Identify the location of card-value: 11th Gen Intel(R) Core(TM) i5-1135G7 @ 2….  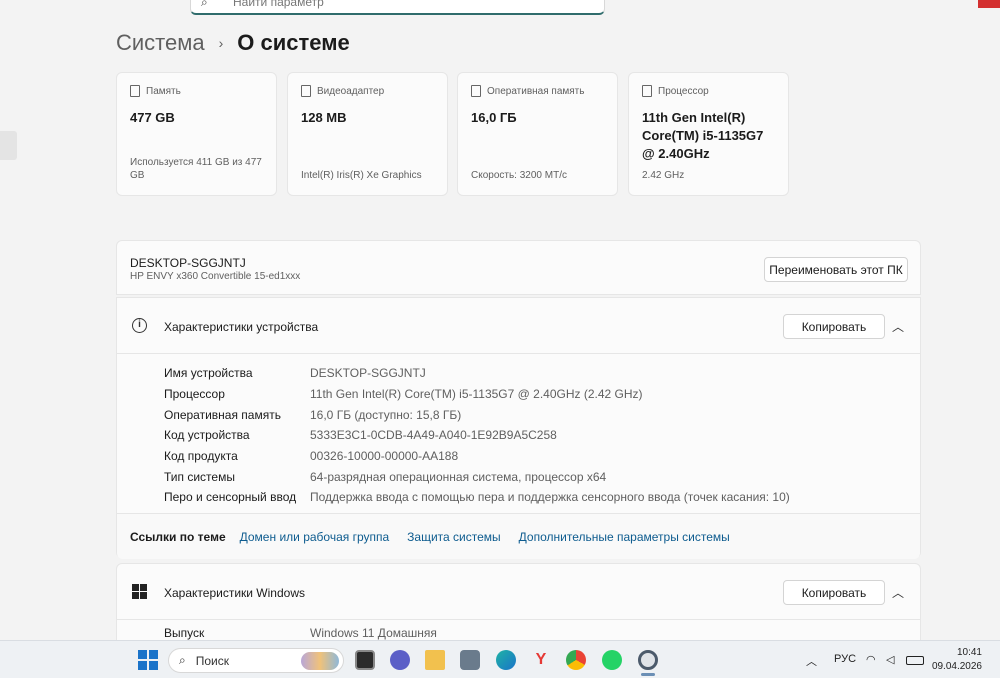
(703, 135).